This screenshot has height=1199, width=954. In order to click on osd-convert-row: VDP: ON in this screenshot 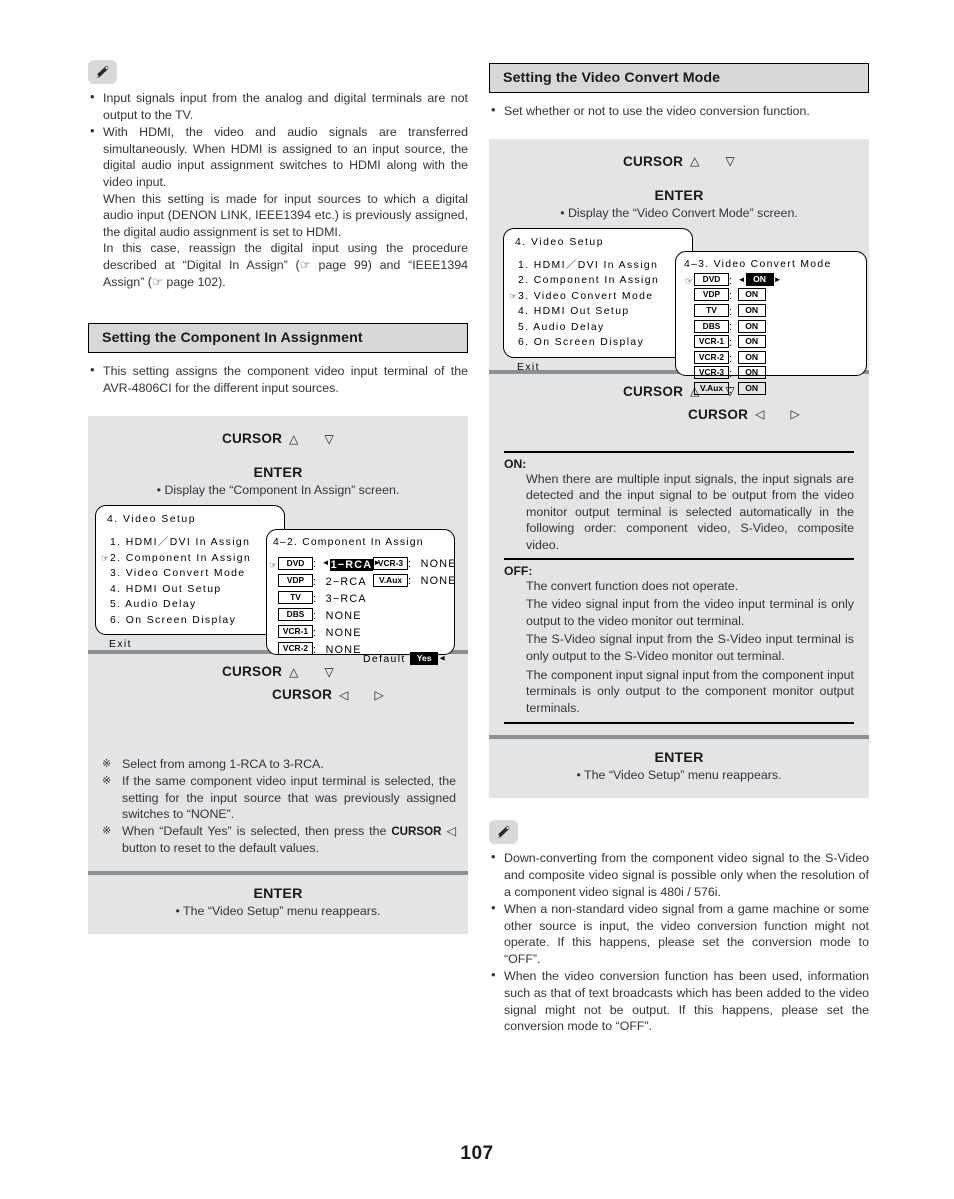, I will do `click(775, 296)`.